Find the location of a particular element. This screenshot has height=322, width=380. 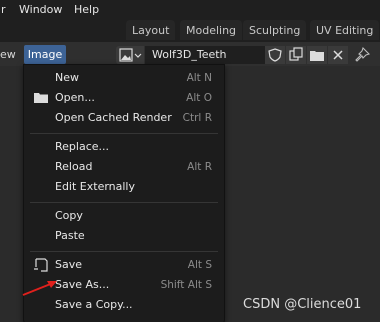

tab-sculpting: Sculpting is located at coordinates (275, 30).